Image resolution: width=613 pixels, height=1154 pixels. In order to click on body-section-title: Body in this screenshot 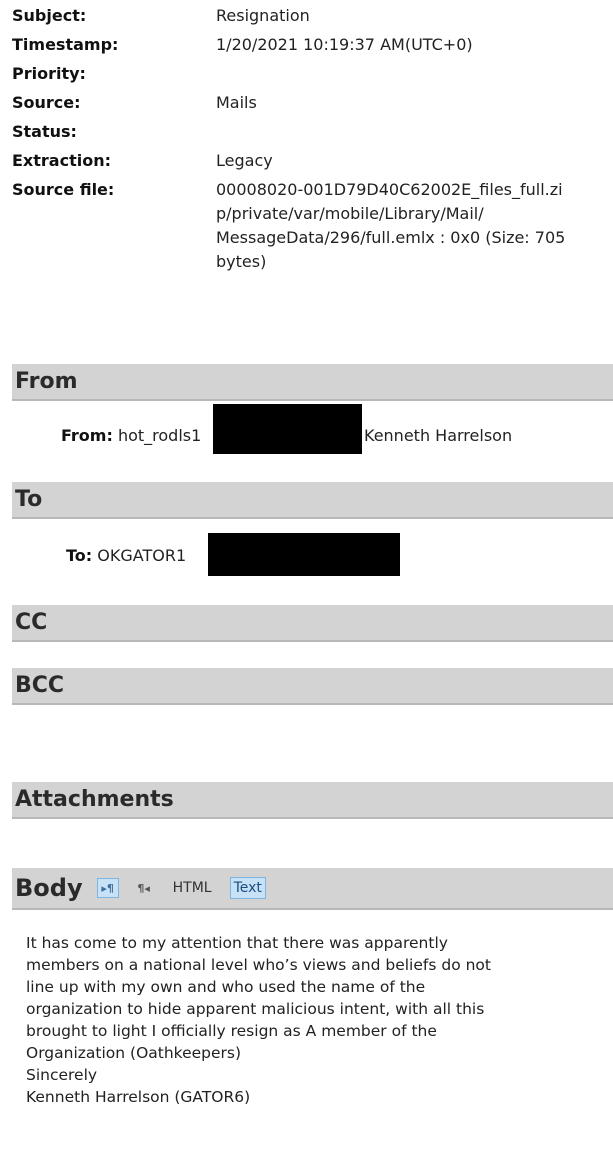, I will do `click(49, 888)`.